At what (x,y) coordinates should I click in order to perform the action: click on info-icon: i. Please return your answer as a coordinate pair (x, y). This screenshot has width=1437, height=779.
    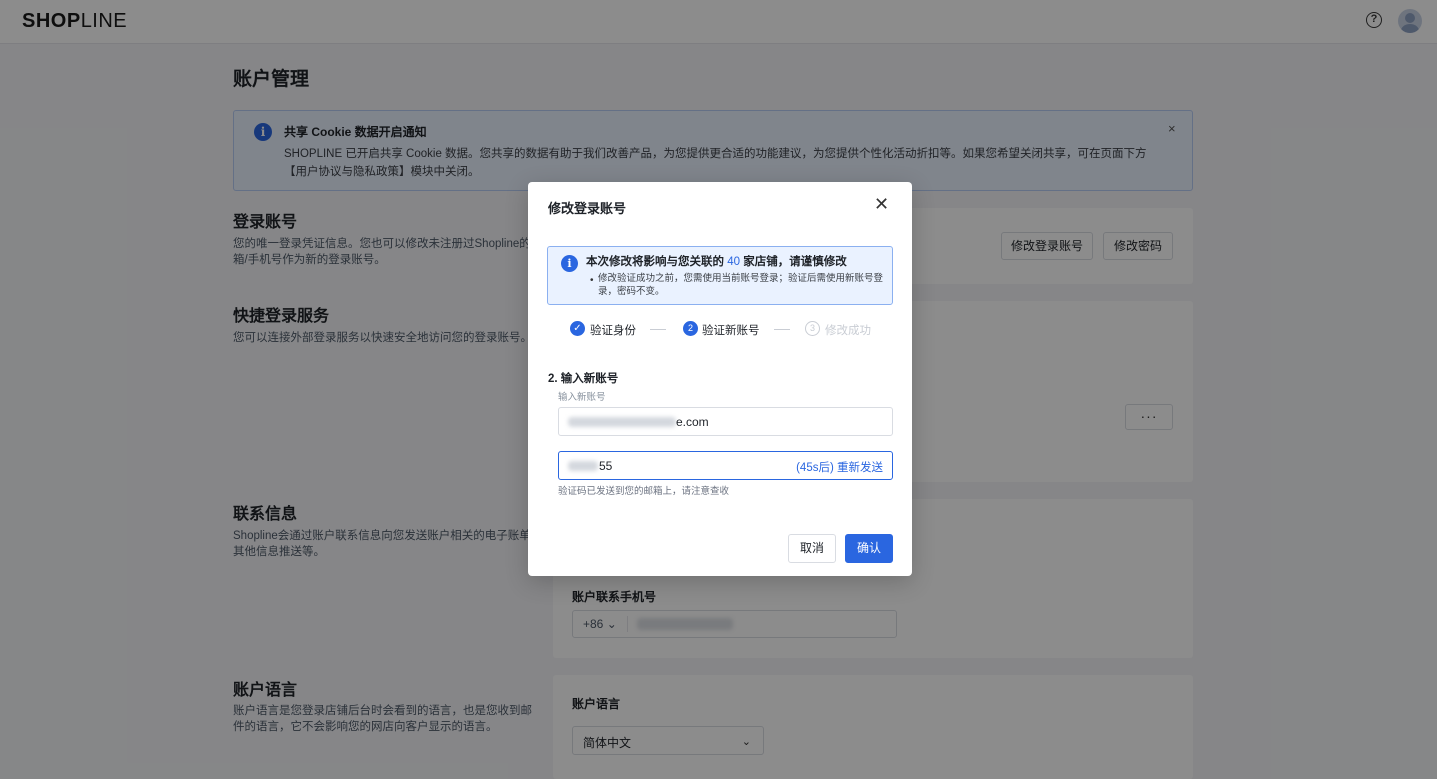
    Looking at the image, I should click on (569, 263).